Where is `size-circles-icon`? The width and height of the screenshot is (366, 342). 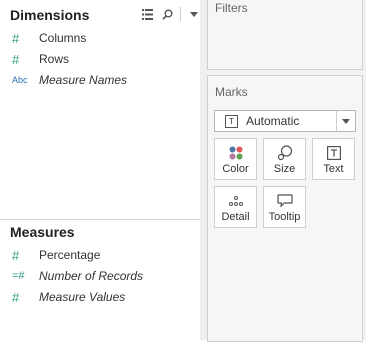
size-circles-icon is located at coordinates (285, 153).